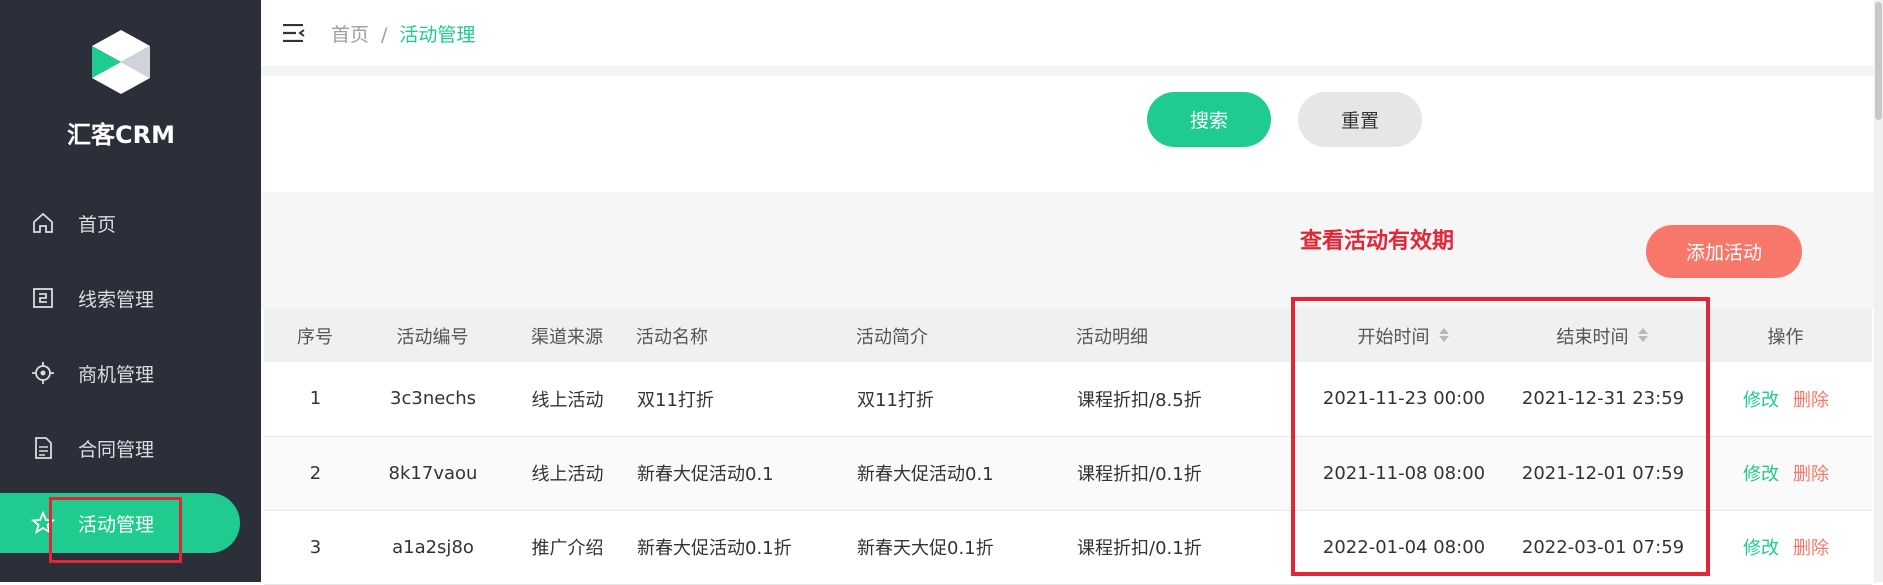  I want to click on annotation-highlight-sidebar, so click(115, 530).